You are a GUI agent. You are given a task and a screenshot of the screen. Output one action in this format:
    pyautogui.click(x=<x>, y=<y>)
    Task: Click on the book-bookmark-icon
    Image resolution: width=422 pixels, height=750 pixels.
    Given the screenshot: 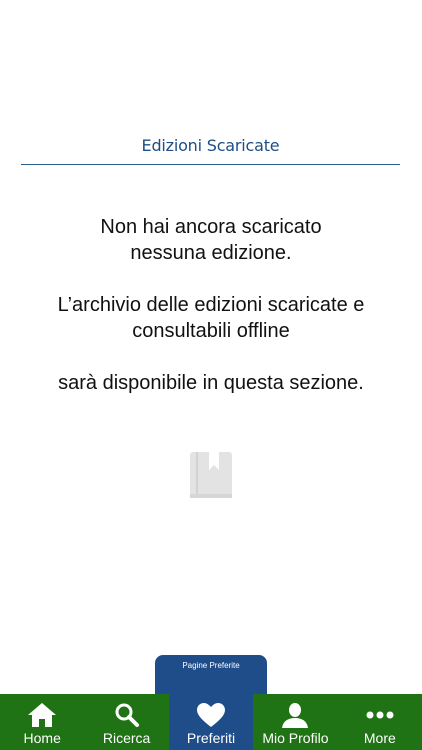 What is the action you would take?
    pyautogui.click(x=211, y=475)
    